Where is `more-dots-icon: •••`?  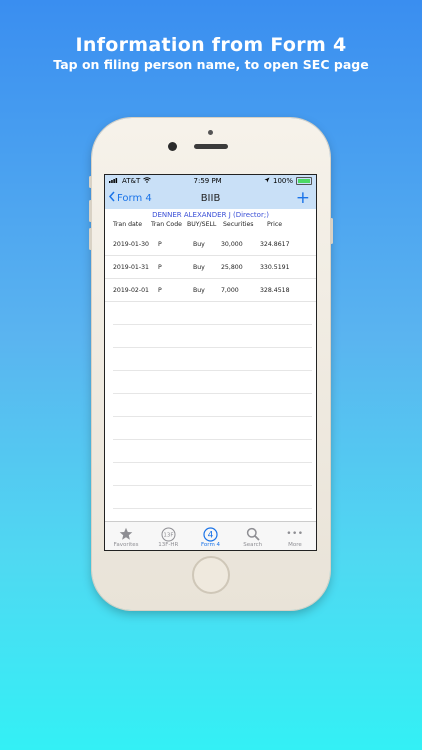 more-dots-icon: ••• is located at coordinates (295, 534).